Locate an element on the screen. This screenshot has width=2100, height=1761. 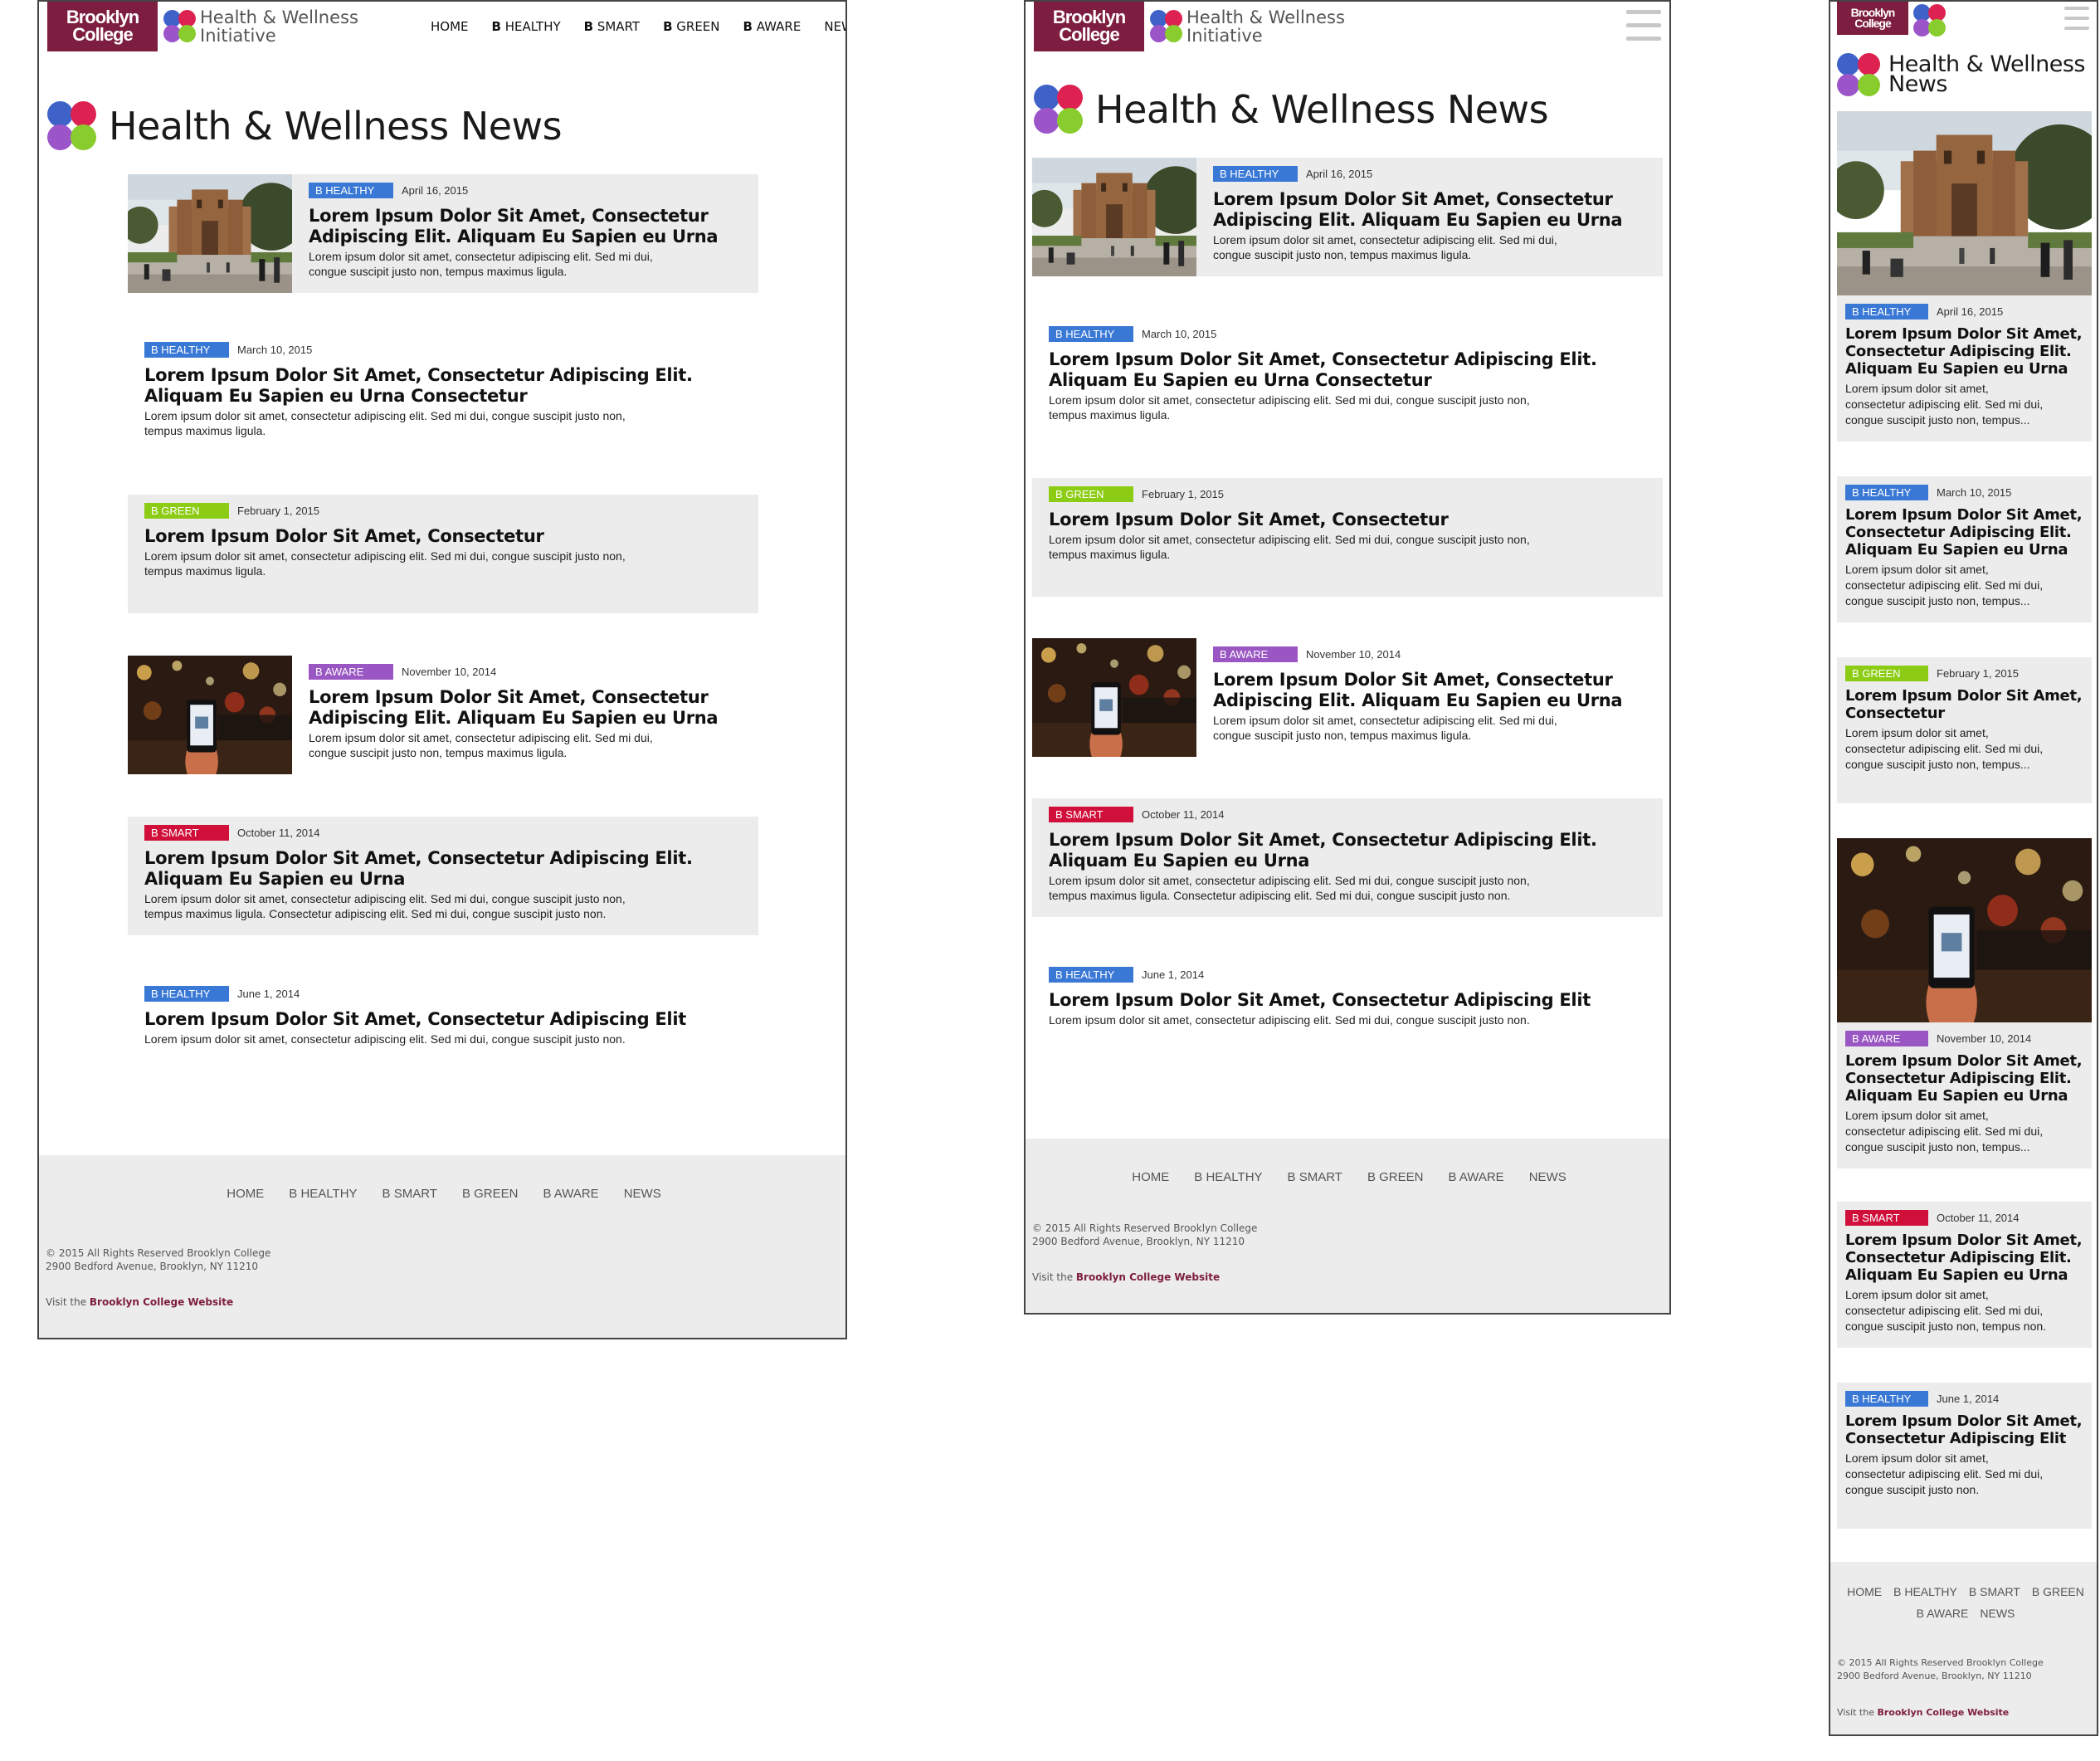
nav-item-b-healthy: B HEALTHY is located at coordinates (526, 26).